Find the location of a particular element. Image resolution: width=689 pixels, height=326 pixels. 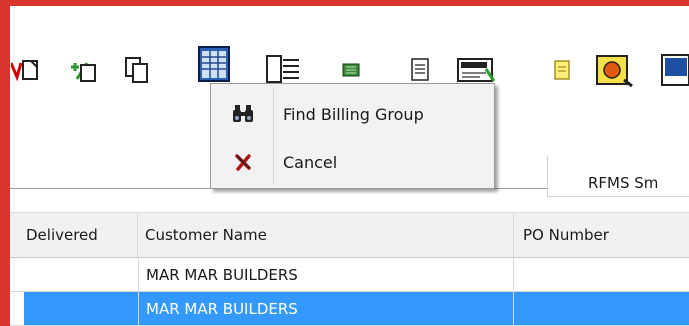

table-row: MAR MAR BUILDERS is located at coordinates (349, 275).